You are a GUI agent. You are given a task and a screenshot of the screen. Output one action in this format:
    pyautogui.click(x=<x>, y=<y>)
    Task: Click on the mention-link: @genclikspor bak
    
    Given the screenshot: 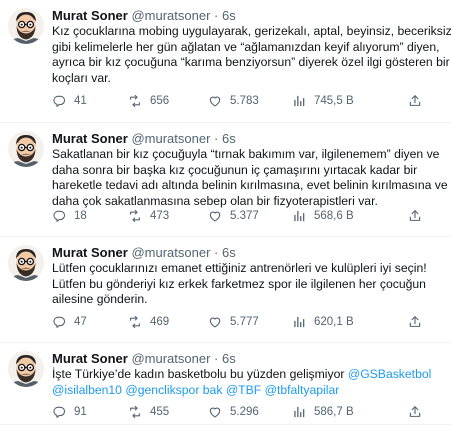 What is the action you would take?
    pyautogui.click(x=173, y=390)
    